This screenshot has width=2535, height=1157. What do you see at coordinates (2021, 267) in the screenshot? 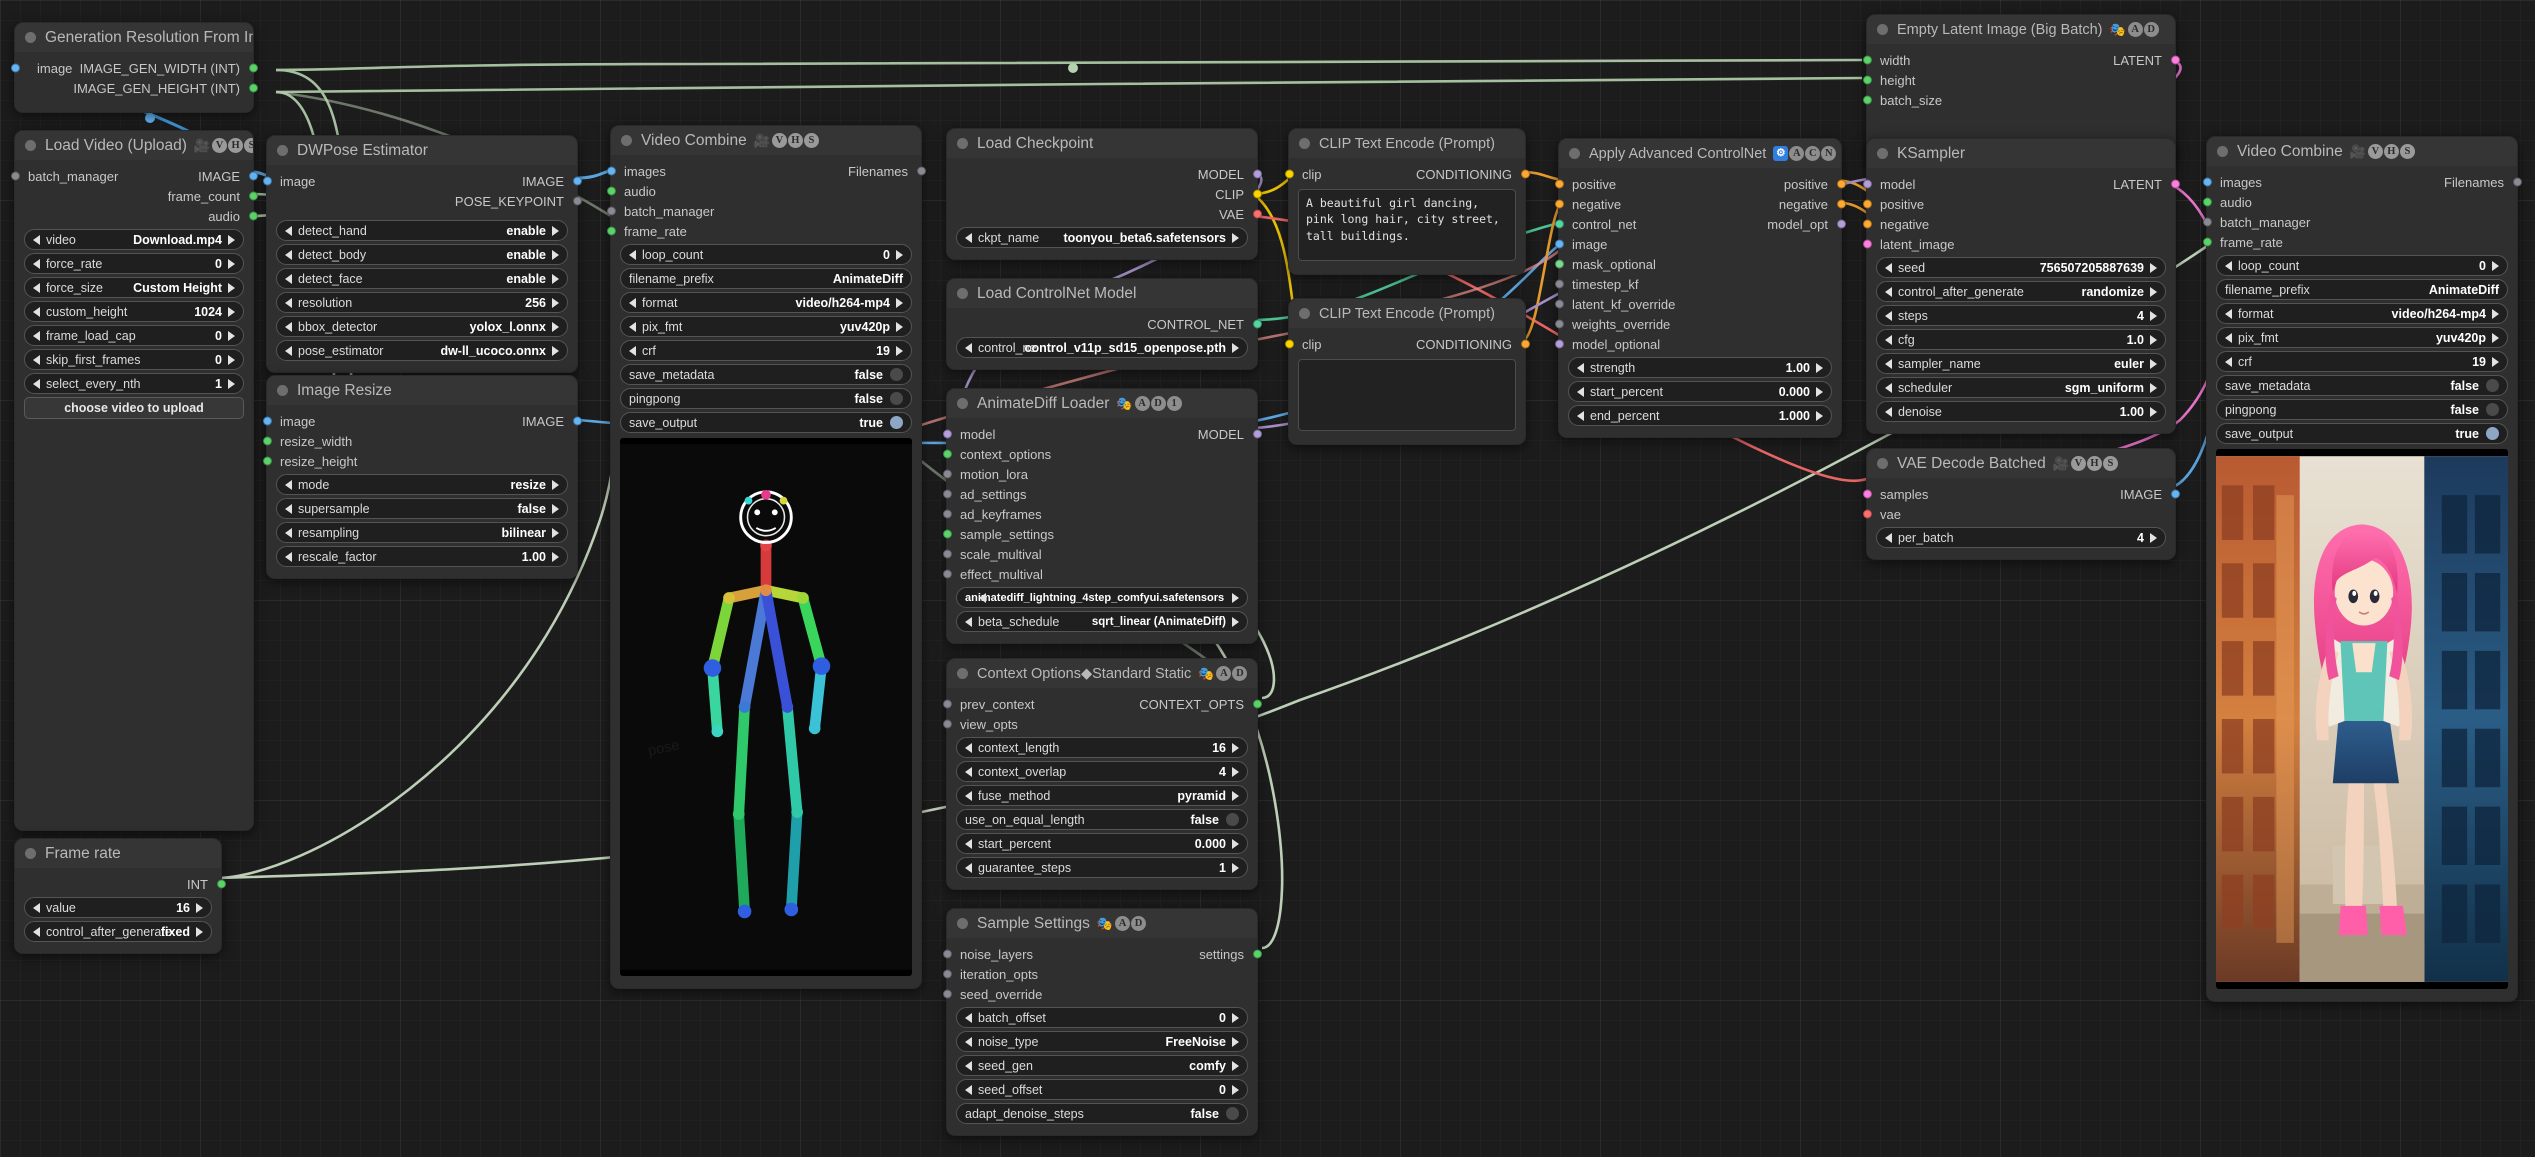
I see `widget-seed: seed 756507205887639` at bounding box center [2021, 267].